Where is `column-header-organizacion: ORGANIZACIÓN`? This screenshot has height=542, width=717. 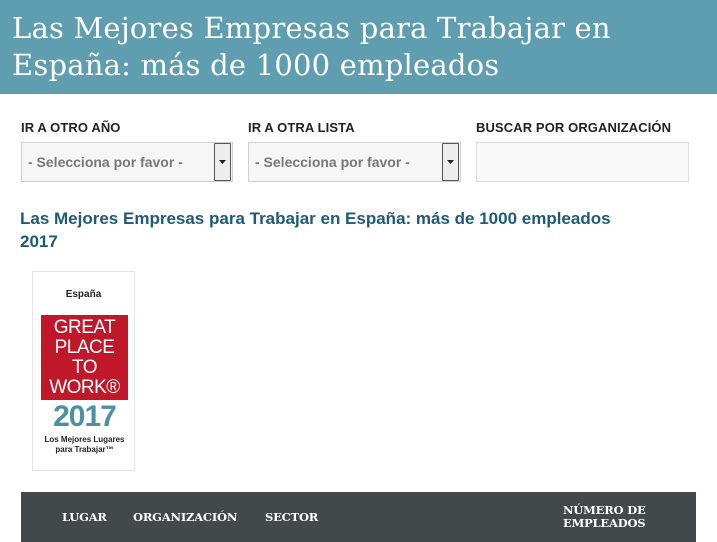
column-header-organizacion: ORGANIZACIÓN is located at coordinates (185, 517).